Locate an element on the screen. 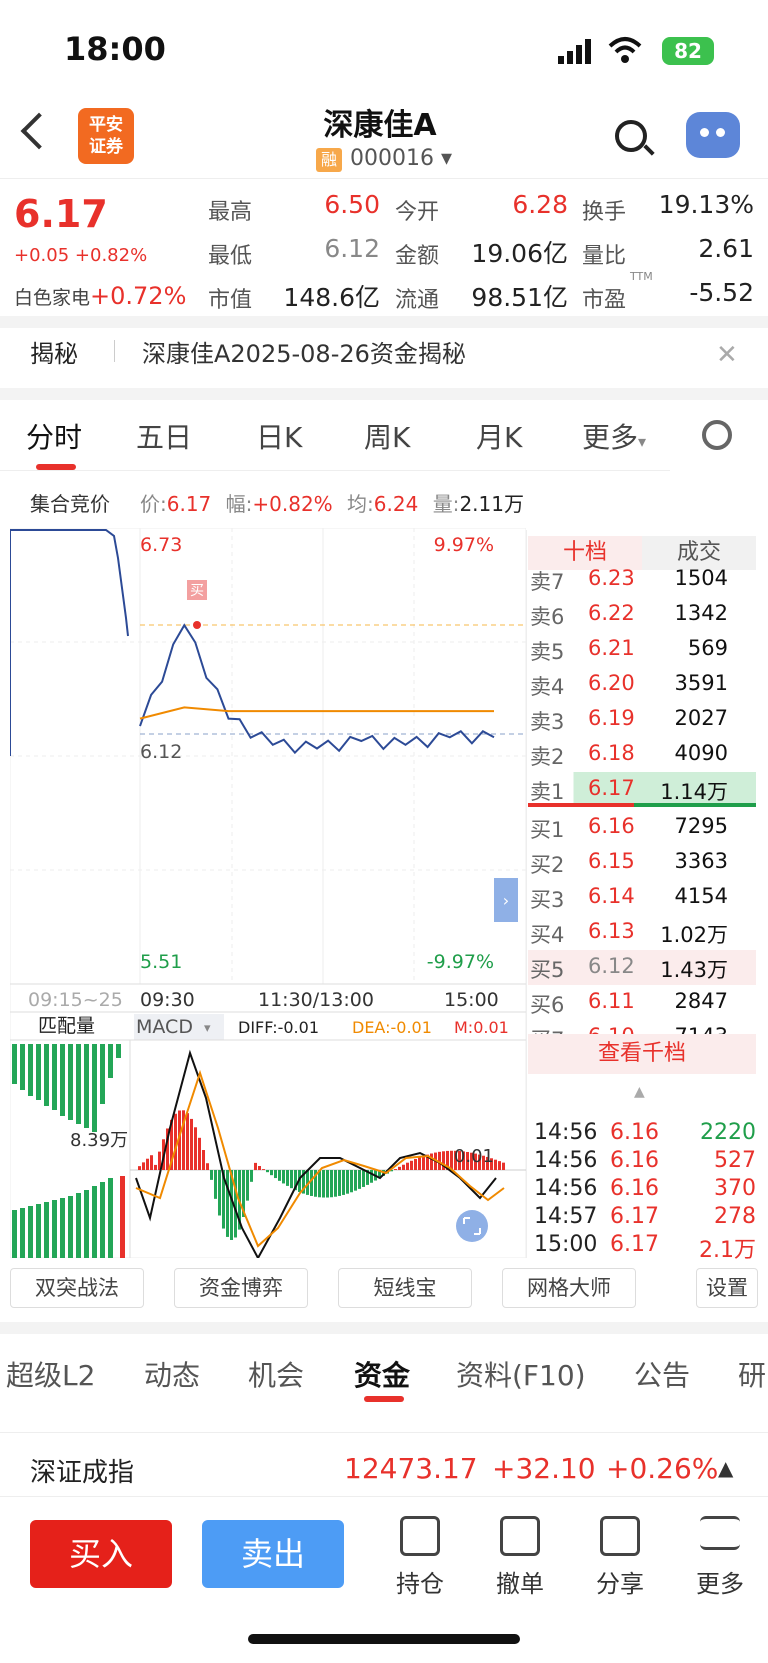 The width and height of the screenshot is (768, 1663). tick-time: 14:57 is located at coordinates (566, 1216).